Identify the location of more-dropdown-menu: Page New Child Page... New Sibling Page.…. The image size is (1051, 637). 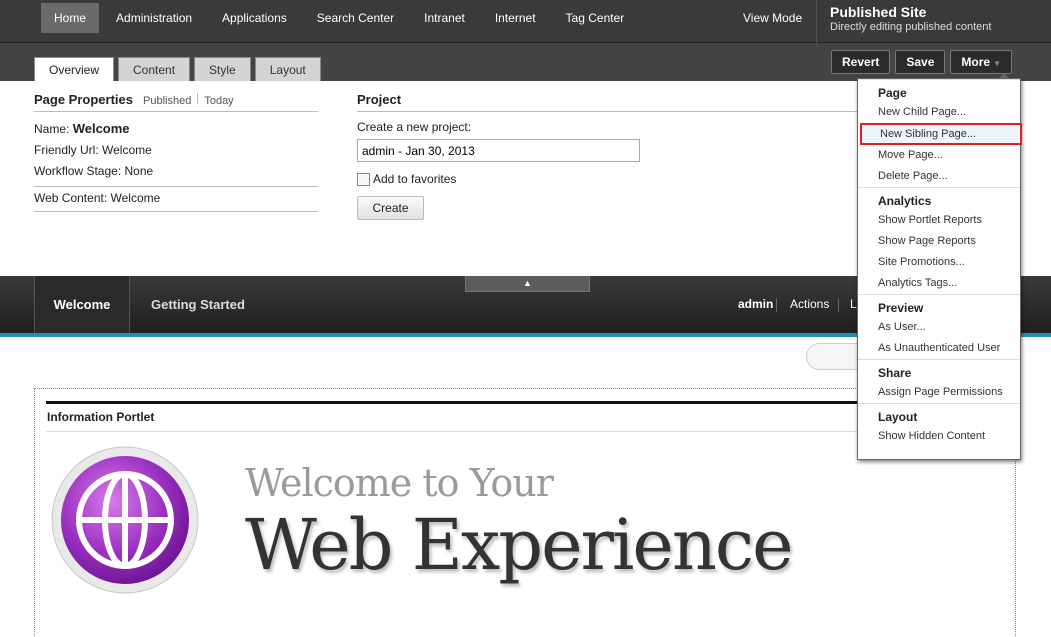
(939, 266).